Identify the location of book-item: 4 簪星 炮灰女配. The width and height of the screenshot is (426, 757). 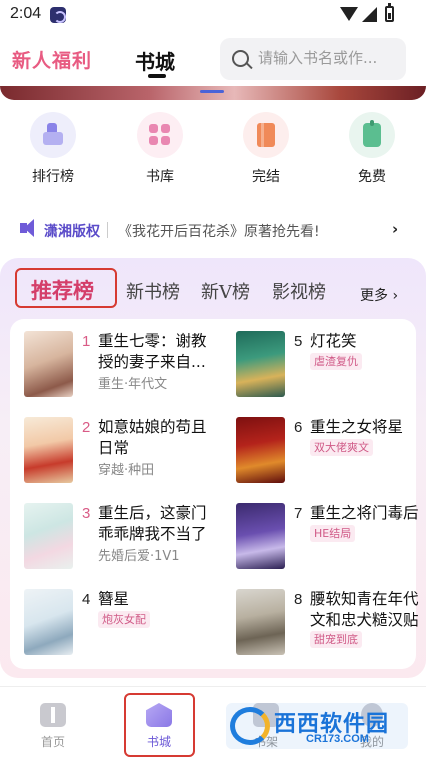
(108, 625).